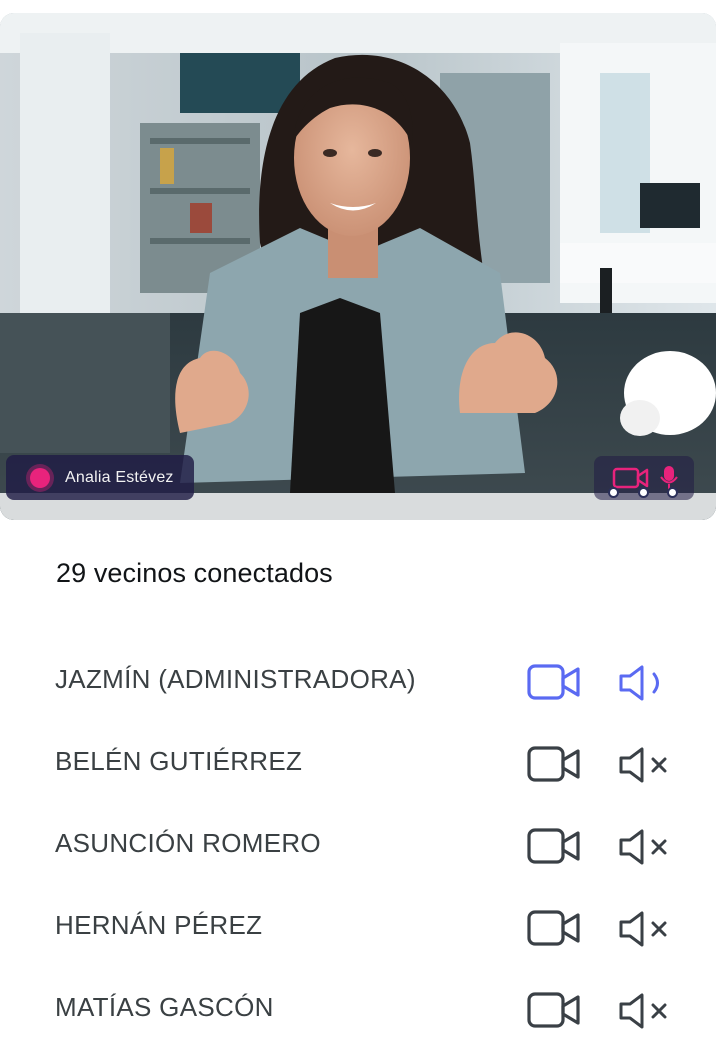  Describe the element at coordinates (235, 679) in the screenshot. I see `participant-name: JAZMÍN (ADMINISTRADORA)` at that location.